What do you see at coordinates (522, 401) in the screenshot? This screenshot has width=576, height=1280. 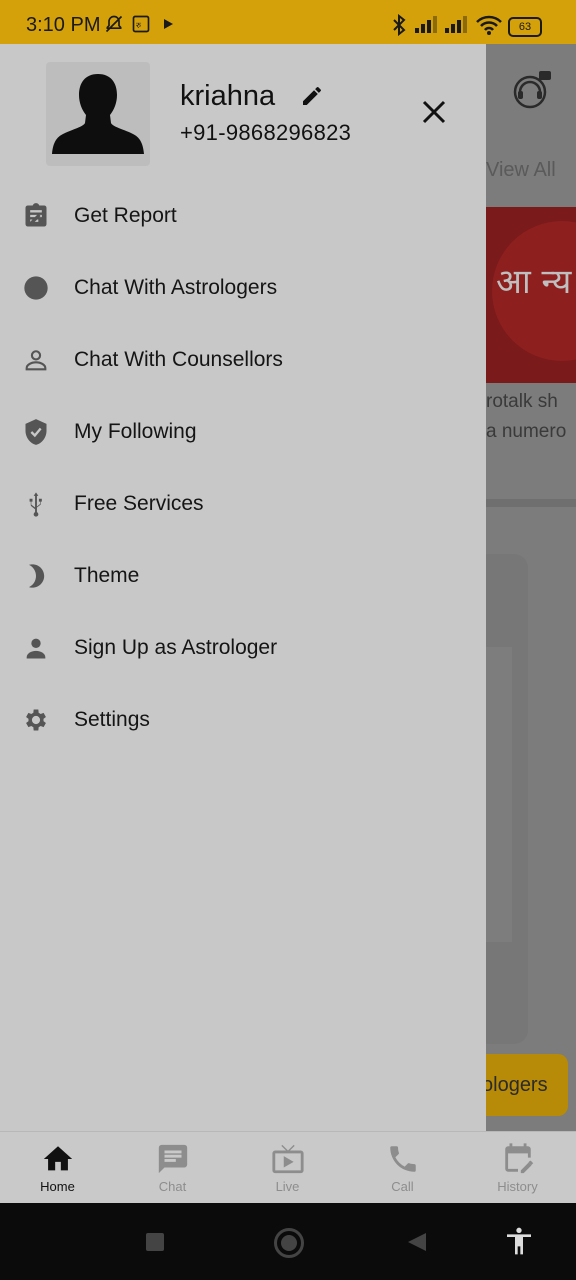 I see `card-line-1: rotalk sh` at bounding box center [522, 401].